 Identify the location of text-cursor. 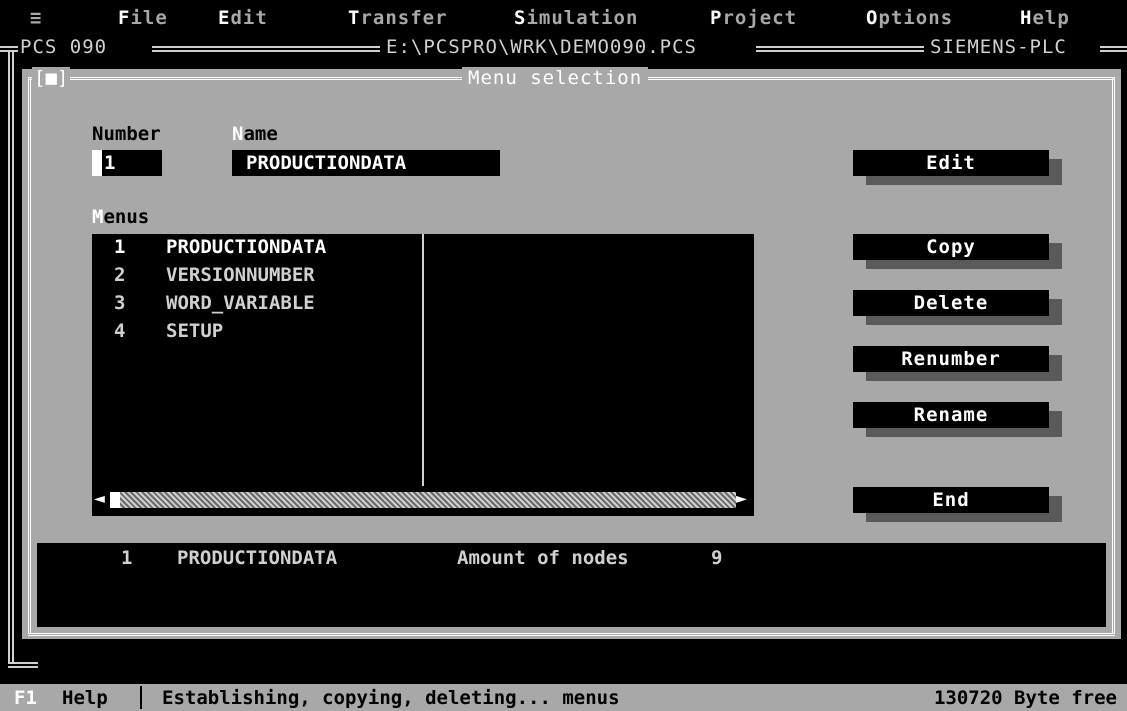
(97, 163).